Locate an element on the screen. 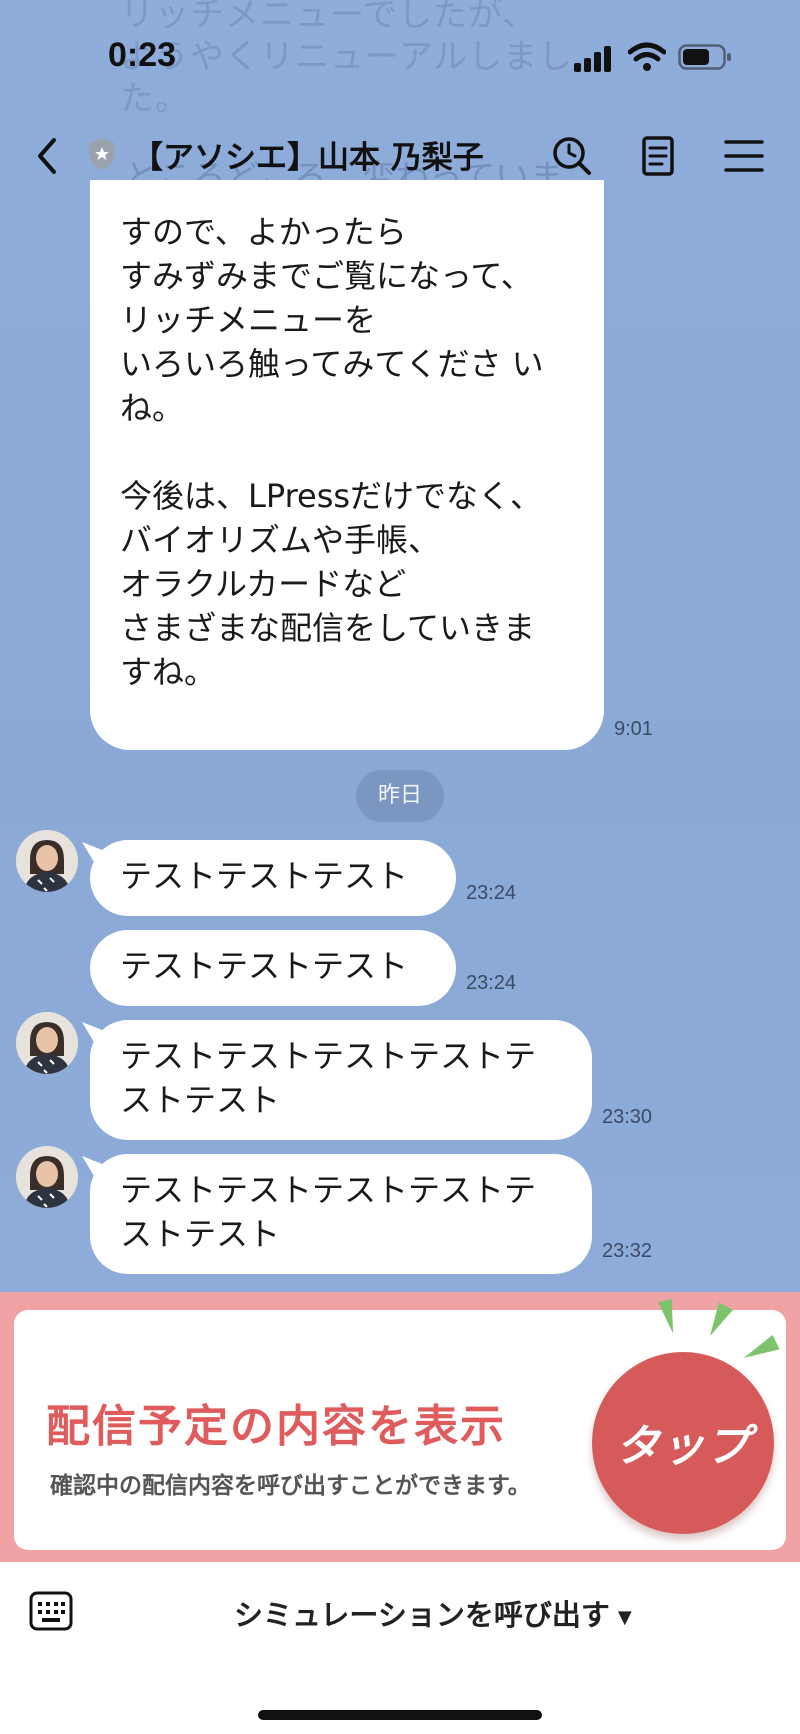  rich-menu-title: 配信予定の内容を表示 is located at coordinates (276, 1426).